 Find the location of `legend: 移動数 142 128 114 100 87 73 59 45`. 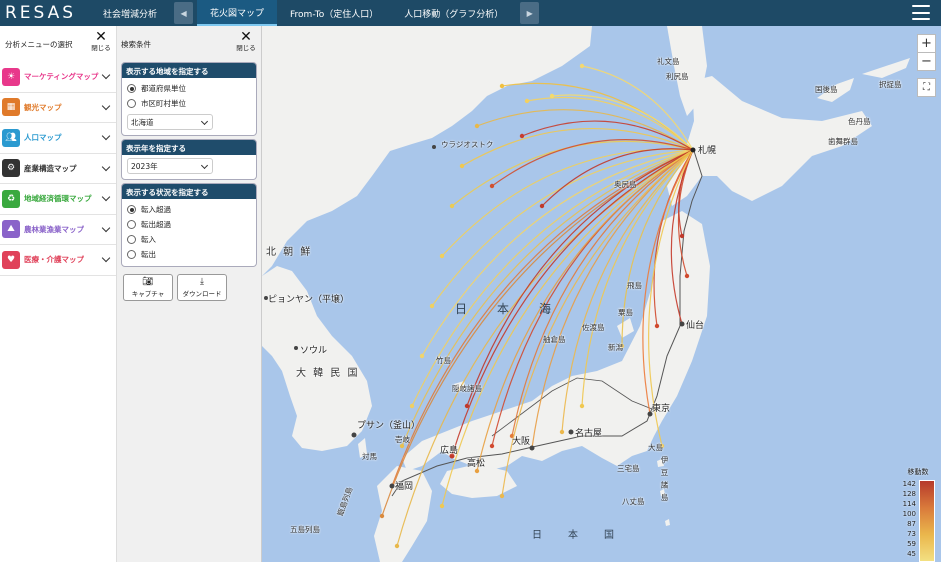

legend: 移動数 142 128 114 100 87 73 59 45 is located at coordinates (918, 514).